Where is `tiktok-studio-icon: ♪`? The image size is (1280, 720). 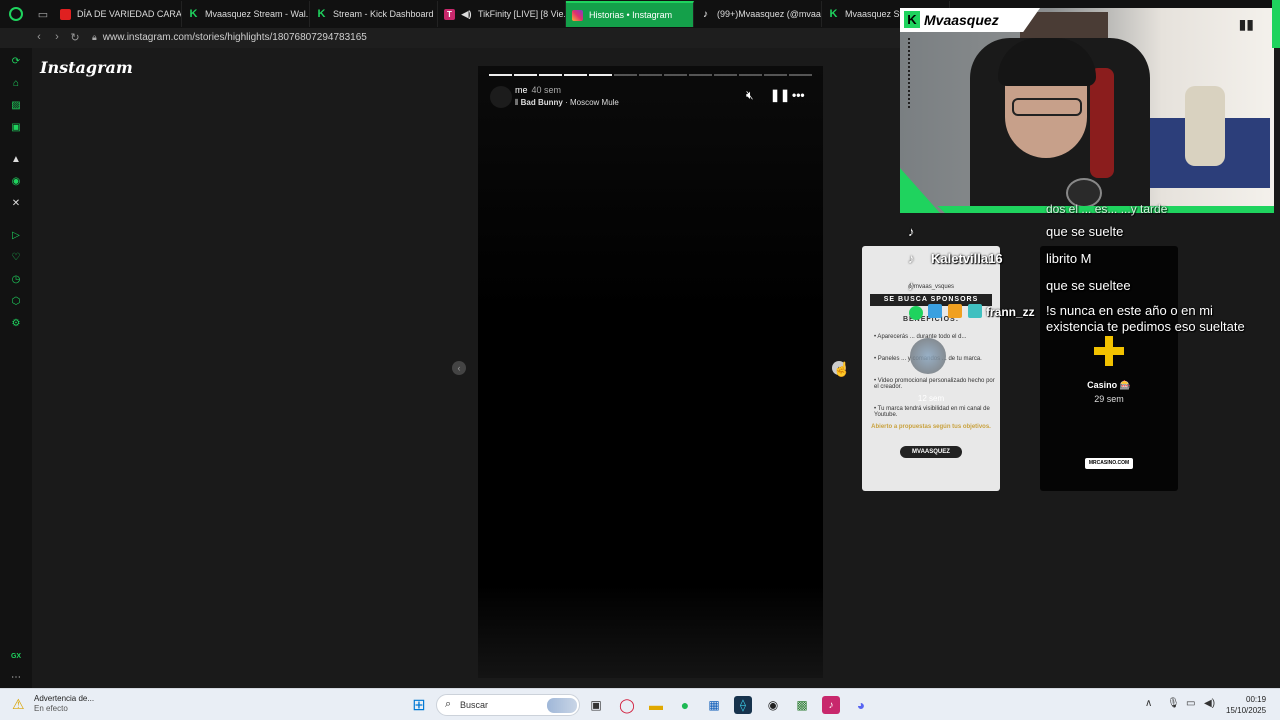
tiktok-studio-icon: ♪ is located at coordinates (831, 705).